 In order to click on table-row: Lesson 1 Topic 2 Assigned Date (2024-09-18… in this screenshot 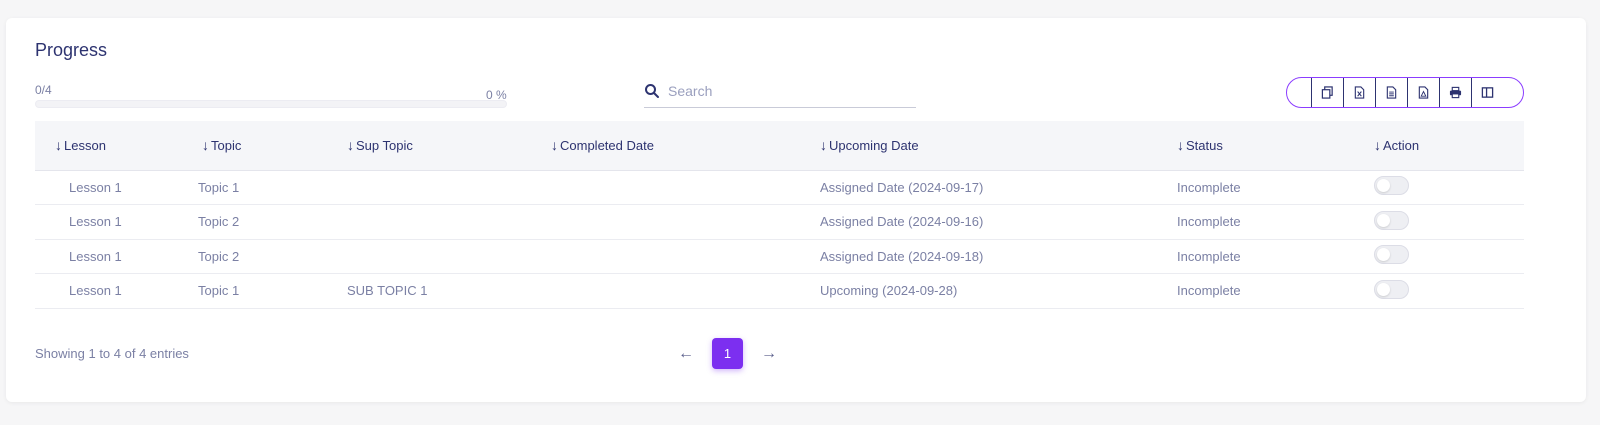, I will do `click(779, 256)`.